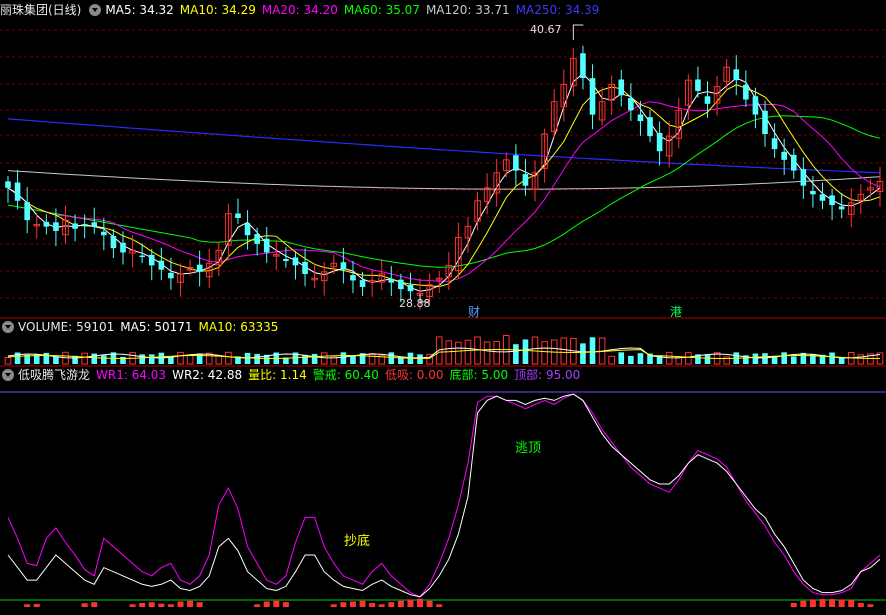 This screenshot has width=886, height=615. I want to click on ma120-line, so click(444, 180).